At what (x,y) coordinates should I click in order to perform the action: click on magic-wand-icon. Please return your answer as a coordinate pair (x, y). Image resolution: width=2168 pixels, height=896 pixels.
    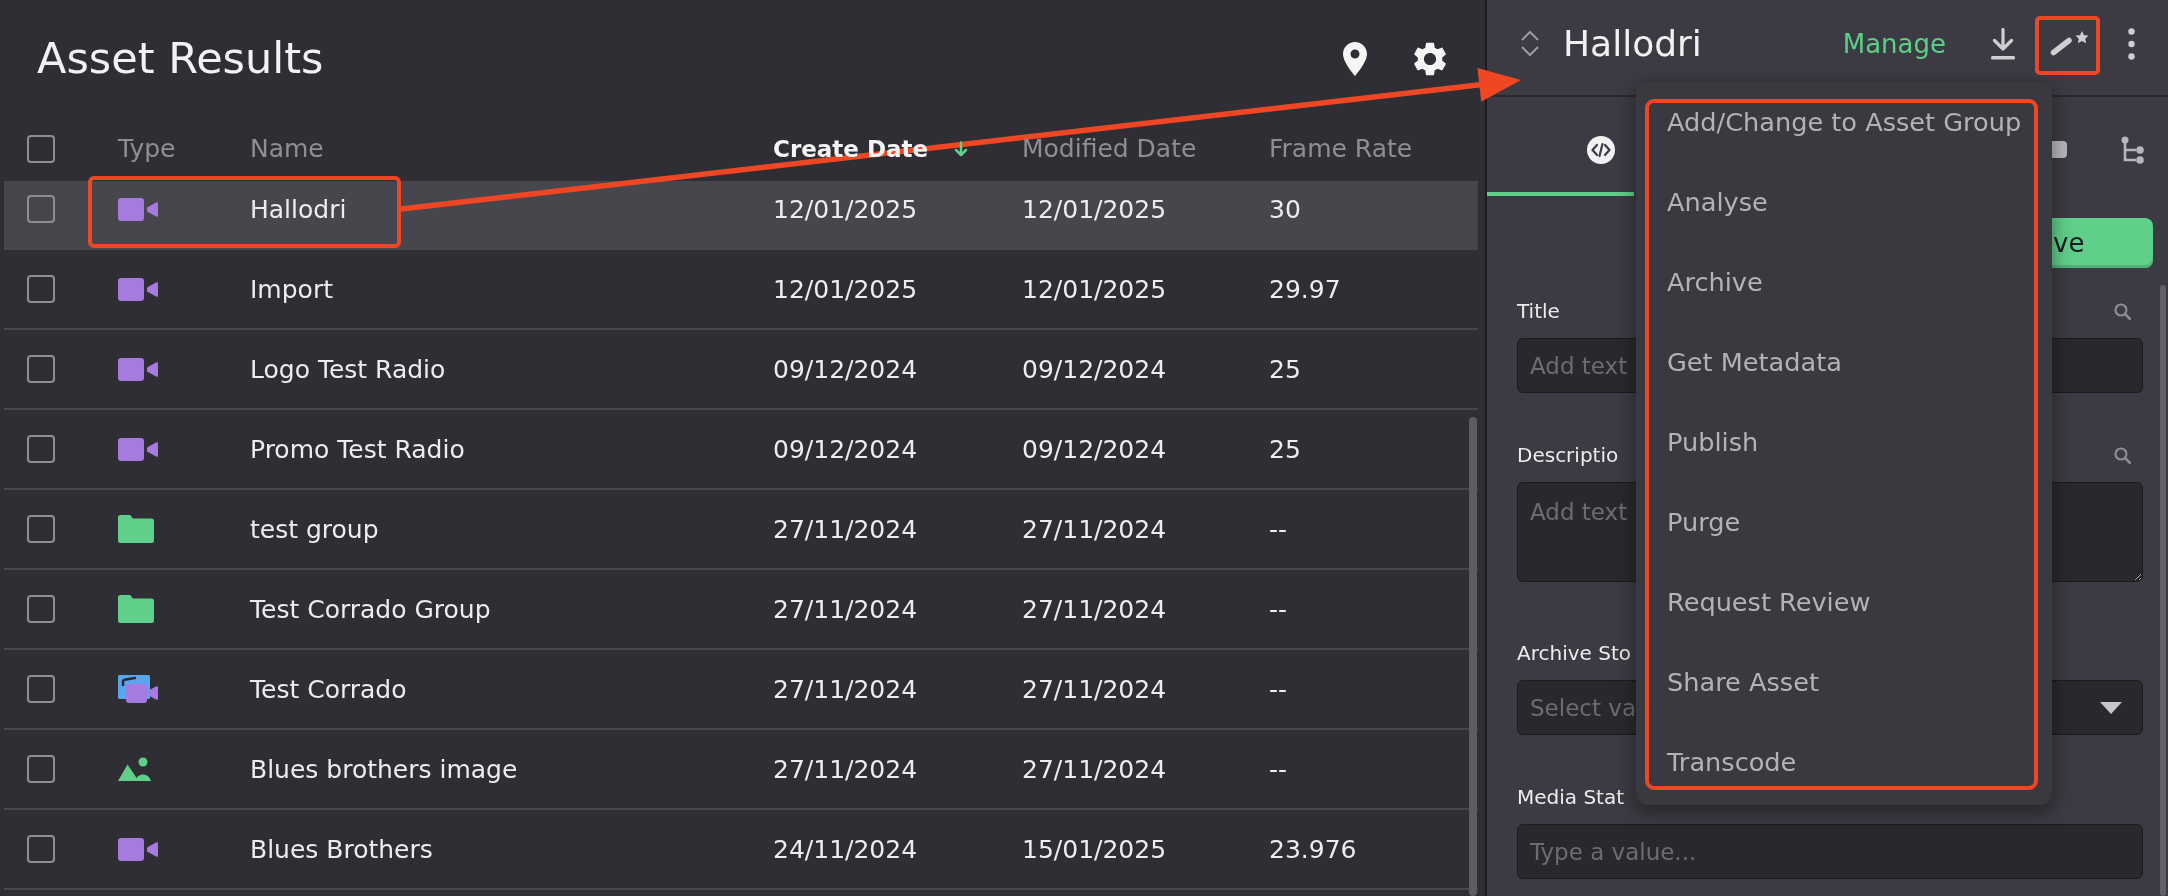
    Looking at the image, I should click on (2070, 43).